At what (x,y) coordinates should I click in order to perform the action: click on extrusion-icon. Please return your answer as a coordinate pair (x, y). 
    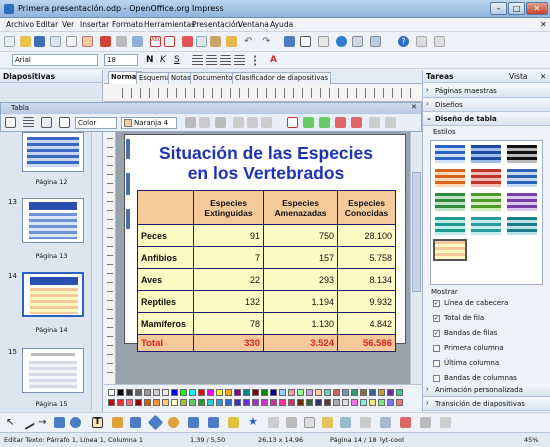
    Looking at the image, I should click on (365, 422).